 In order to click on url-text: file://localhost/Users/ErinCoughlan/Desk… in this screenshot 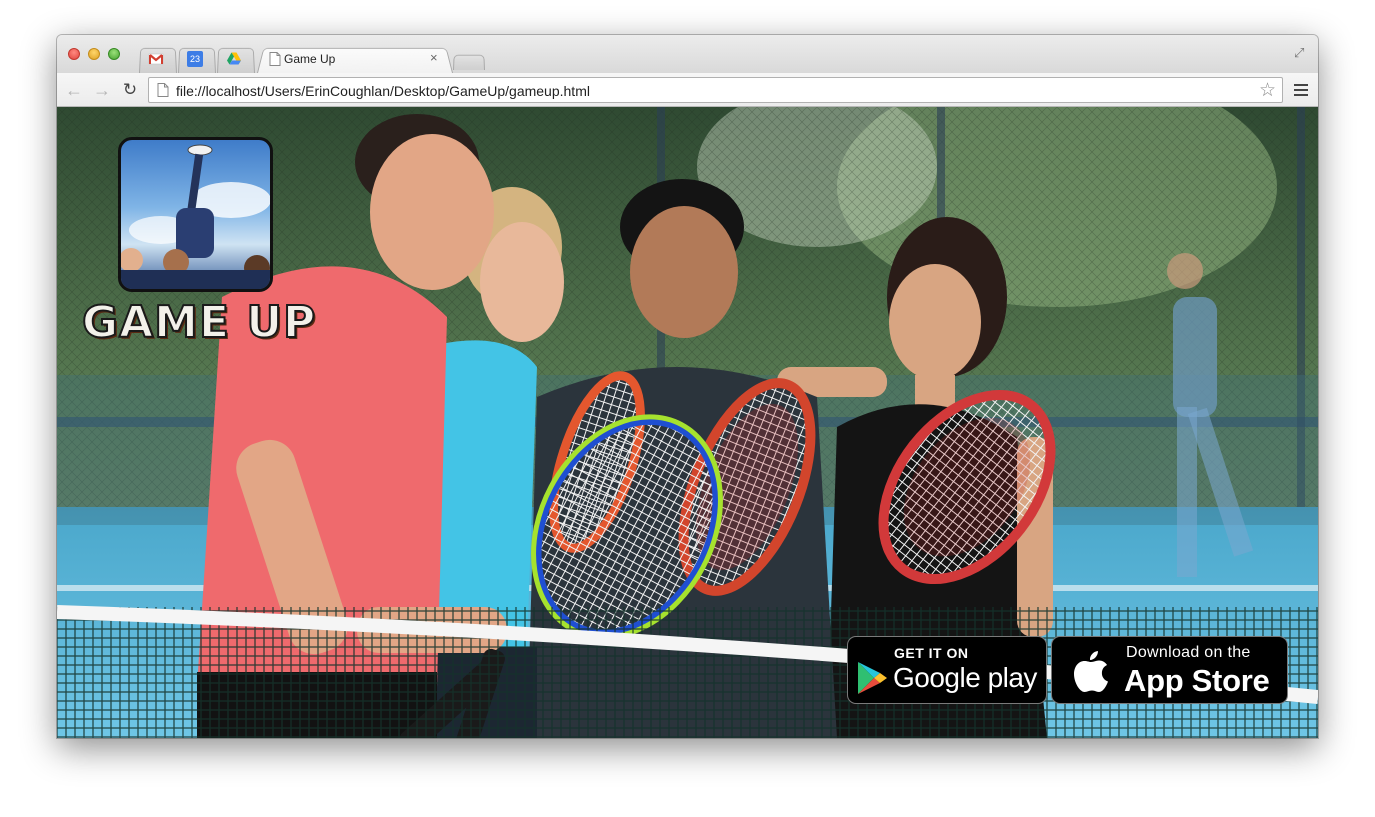, I will do `click(383, 91)`.